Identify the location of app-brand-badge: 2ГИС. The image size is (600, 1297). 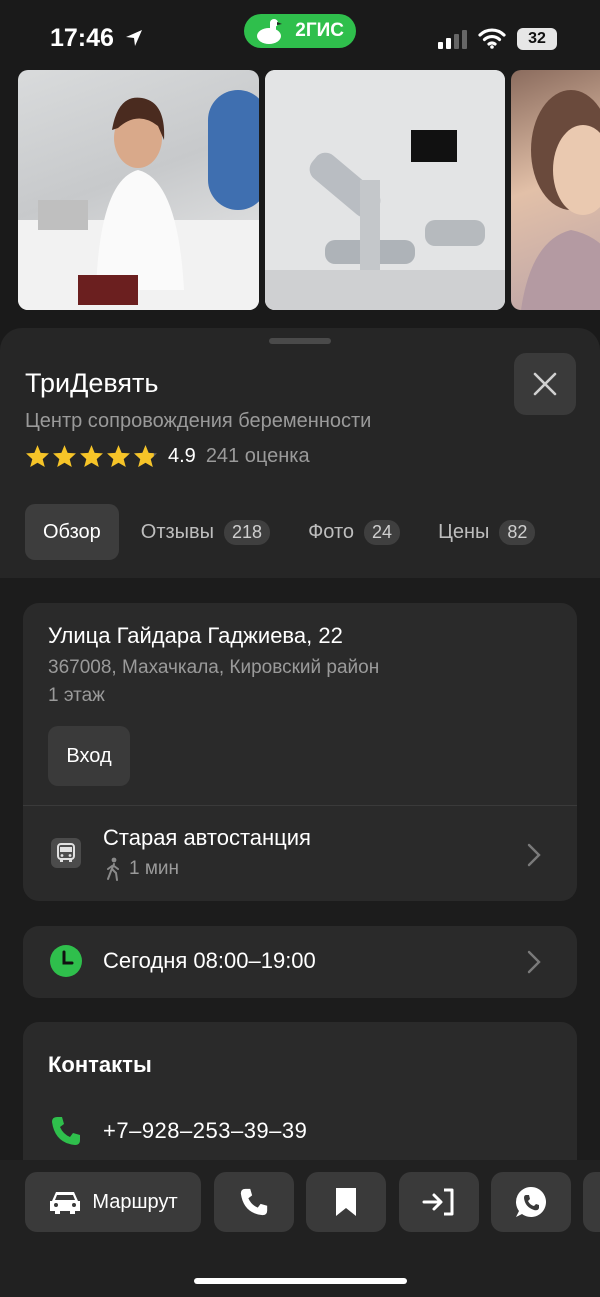
(300, 31).